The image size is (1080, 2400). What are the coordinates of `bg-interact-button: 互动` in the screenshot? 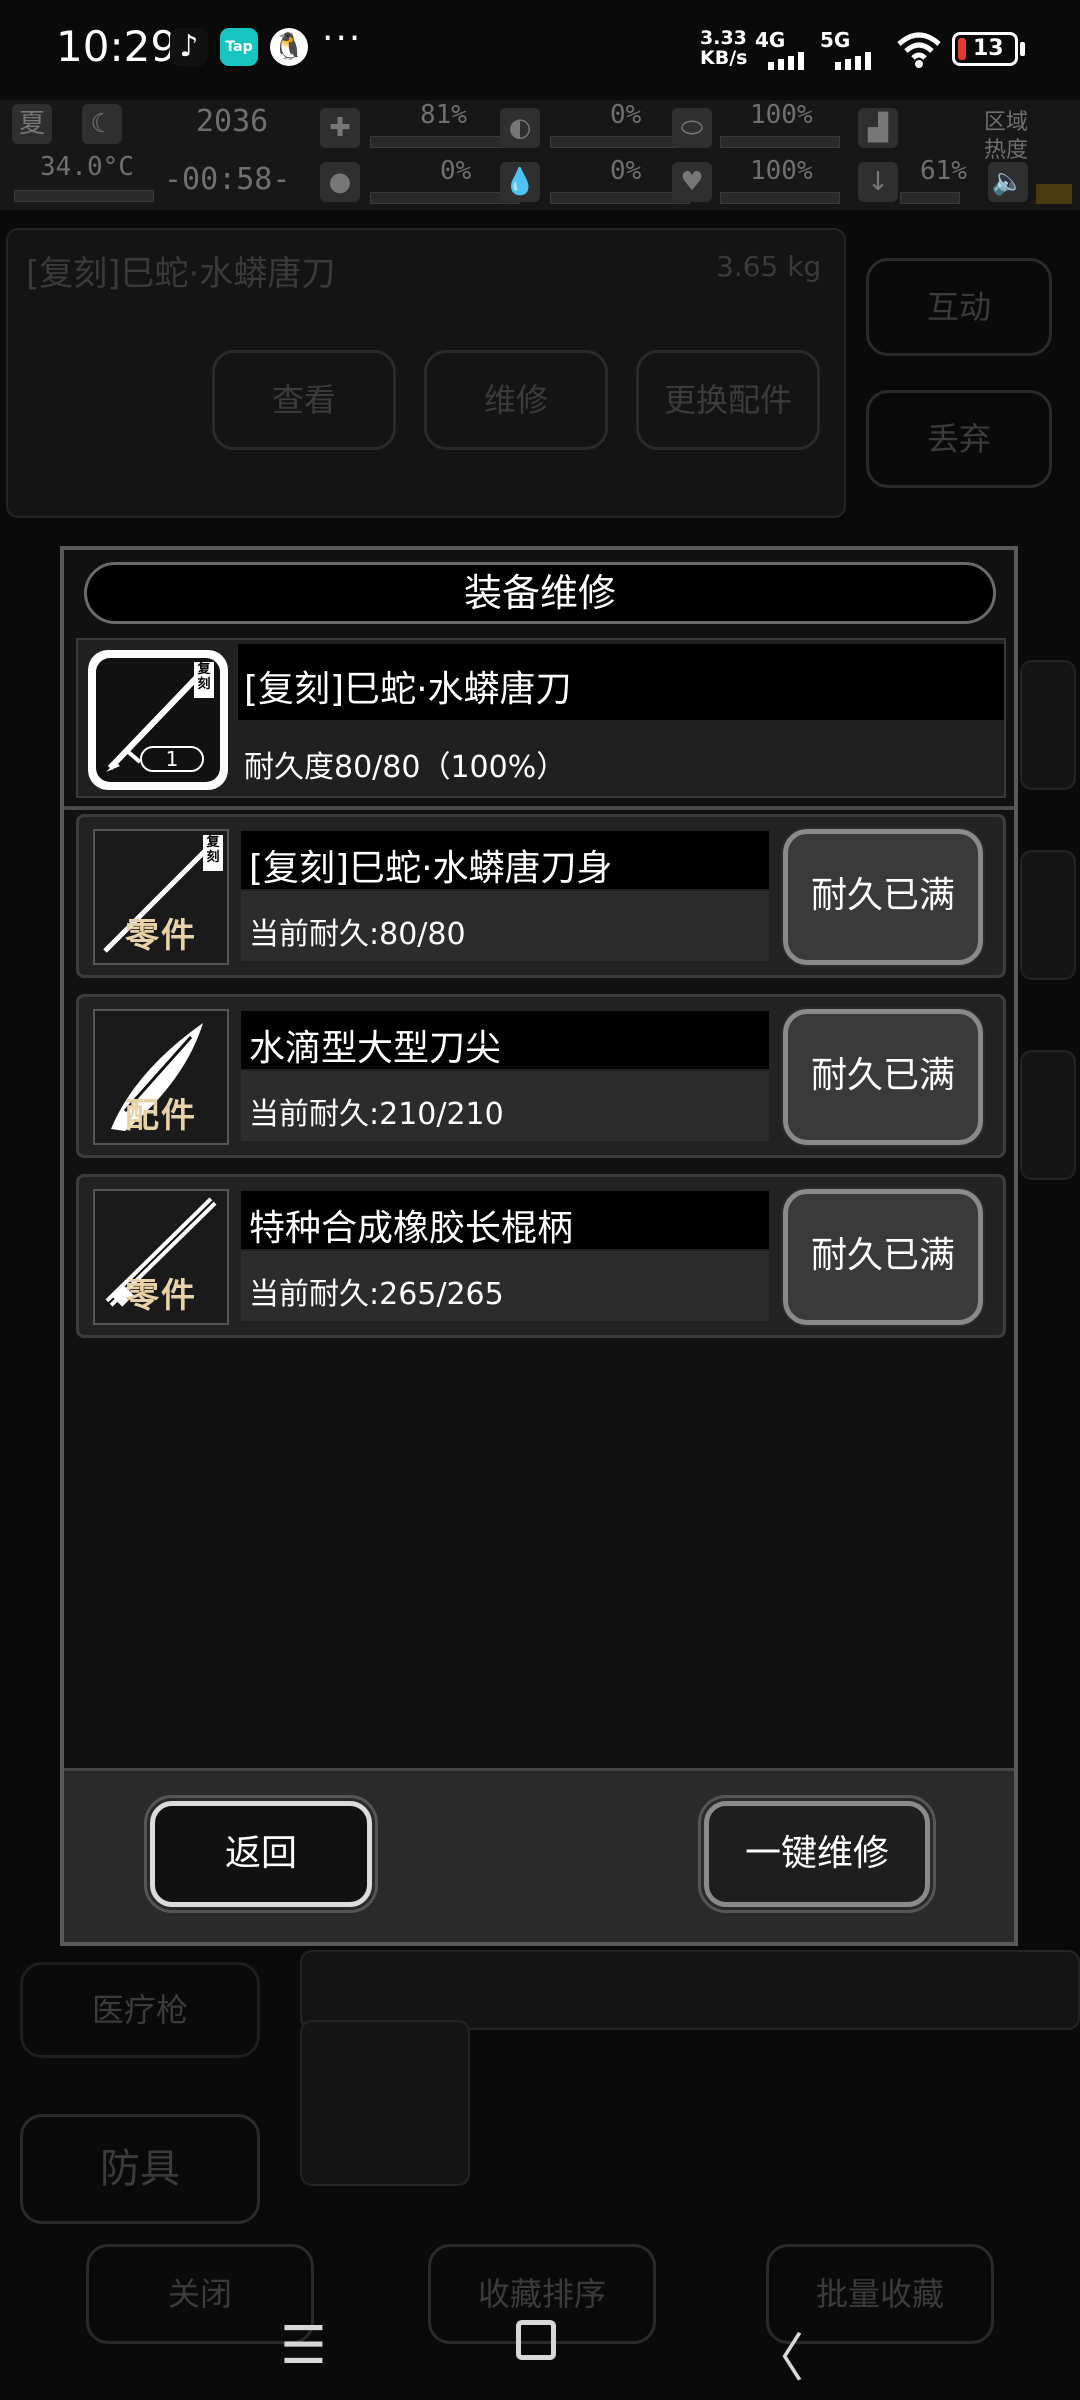 It's located at (959, 307).